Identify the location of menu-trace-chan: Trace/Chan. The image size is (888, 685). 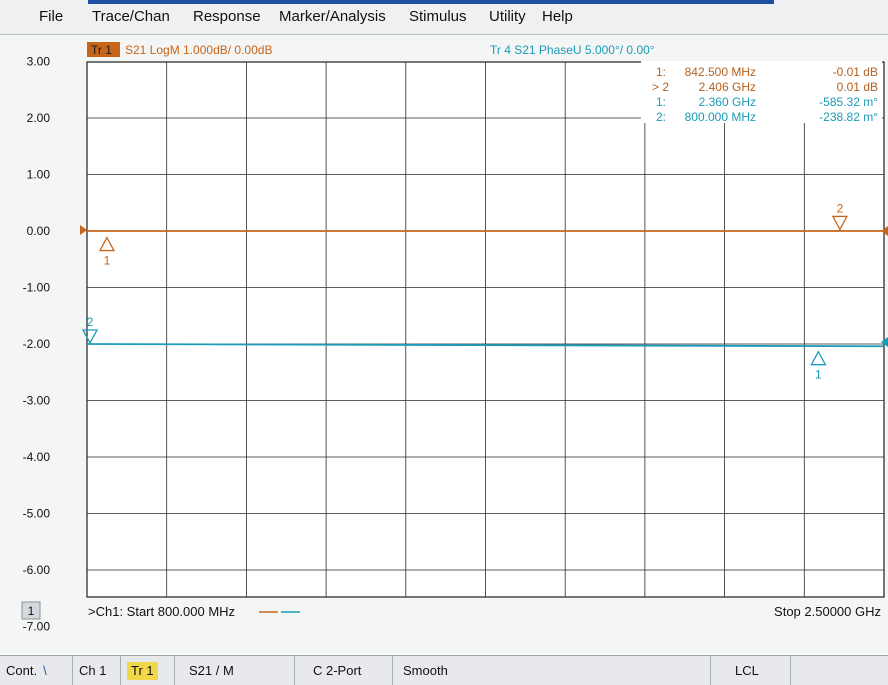
(131, 16).